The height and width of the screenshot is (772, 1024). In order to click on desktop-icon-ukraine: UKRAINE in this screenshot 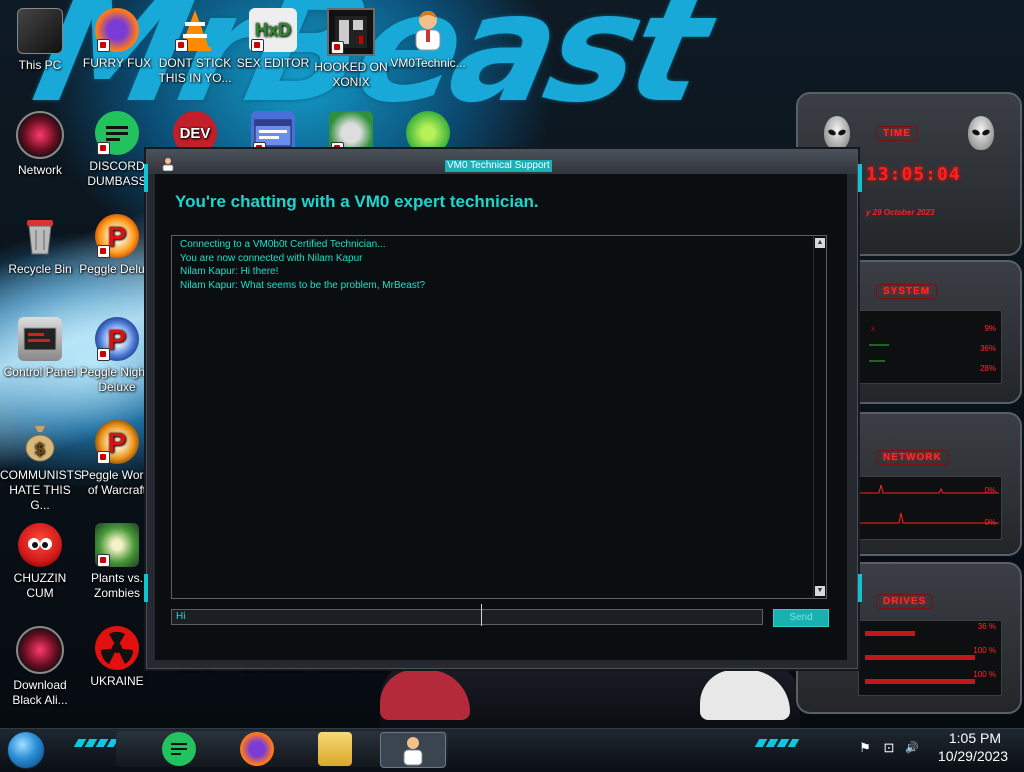, I will do `click(117, 657)`.